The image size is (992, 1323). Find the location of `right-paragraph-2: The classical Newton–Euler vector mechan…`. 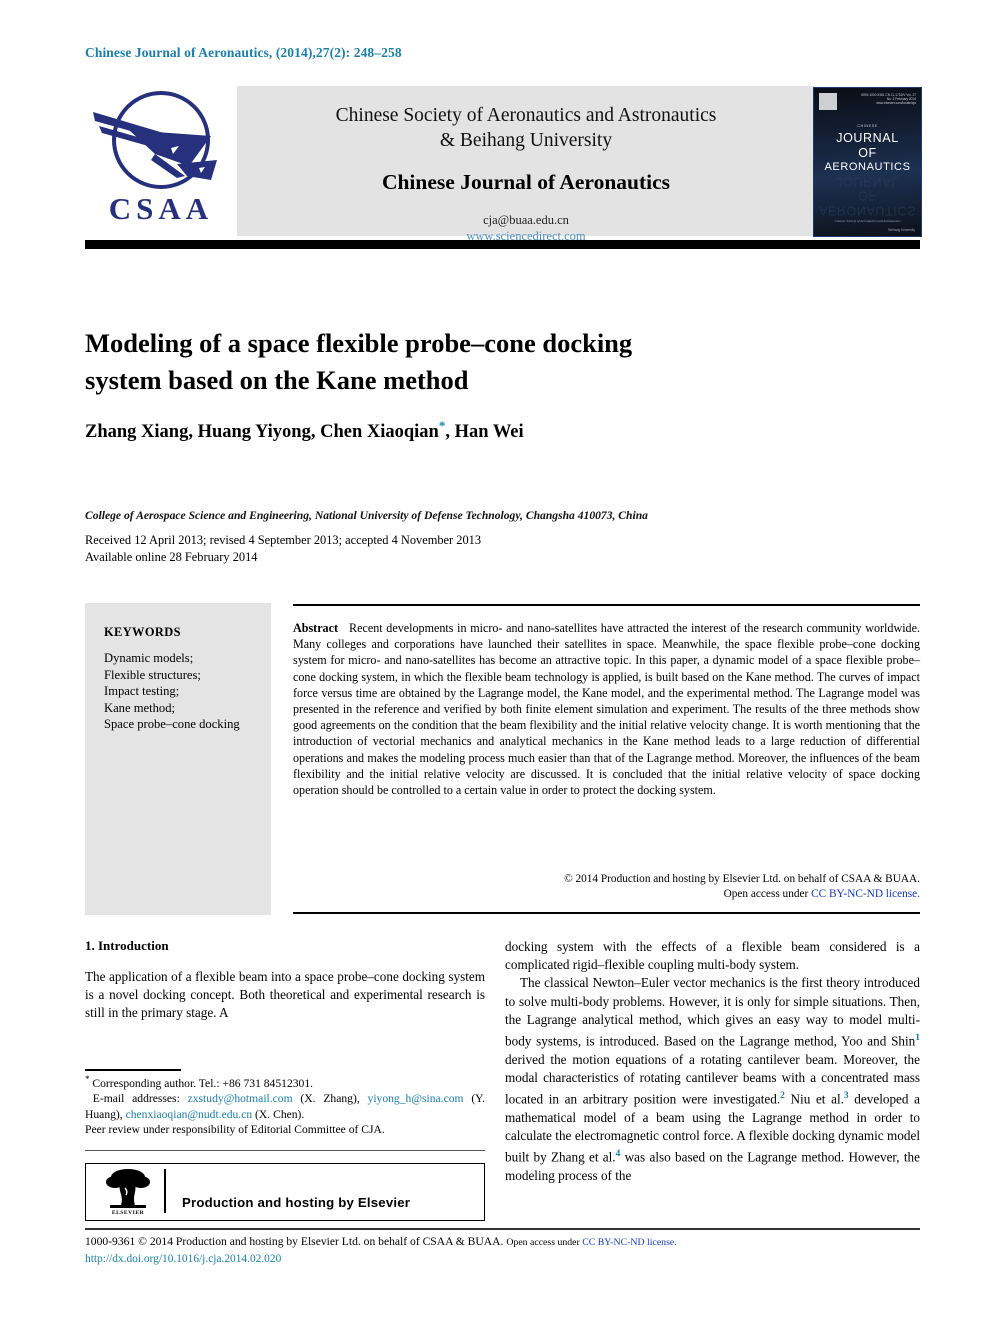

right-paragraph-2: The classical Newton–Euler vector mechan… is located at coordinates (712, 1079).